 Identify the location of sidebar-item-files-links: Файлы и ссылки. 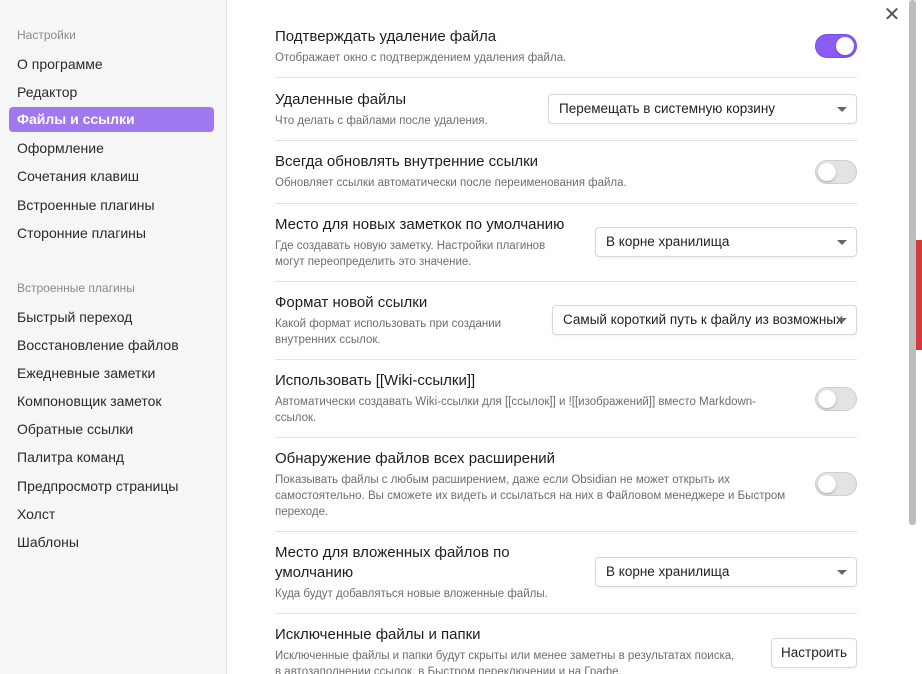
(111, 119).